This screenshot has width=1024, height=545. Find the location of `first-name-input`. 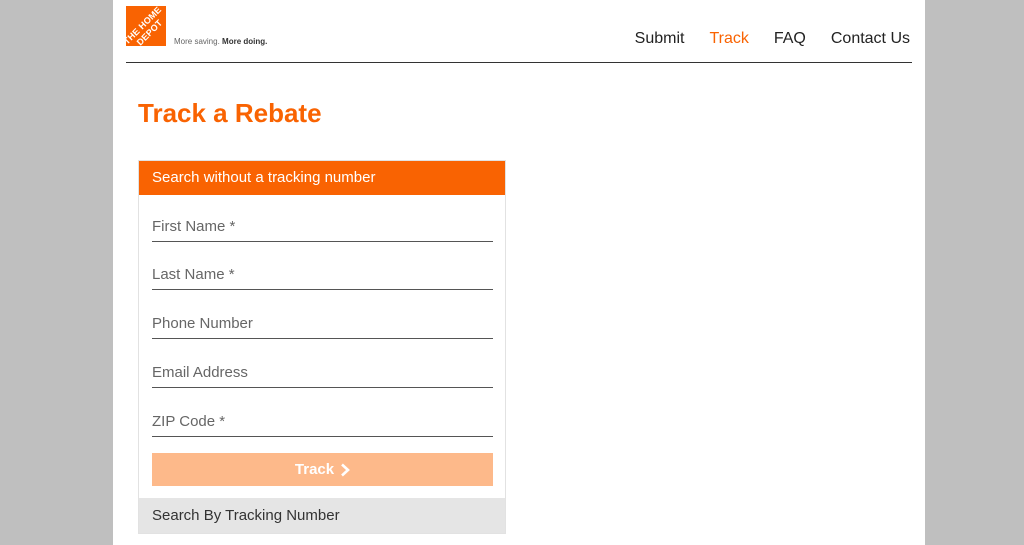

first-name-input is located at coordinates (322, 226).